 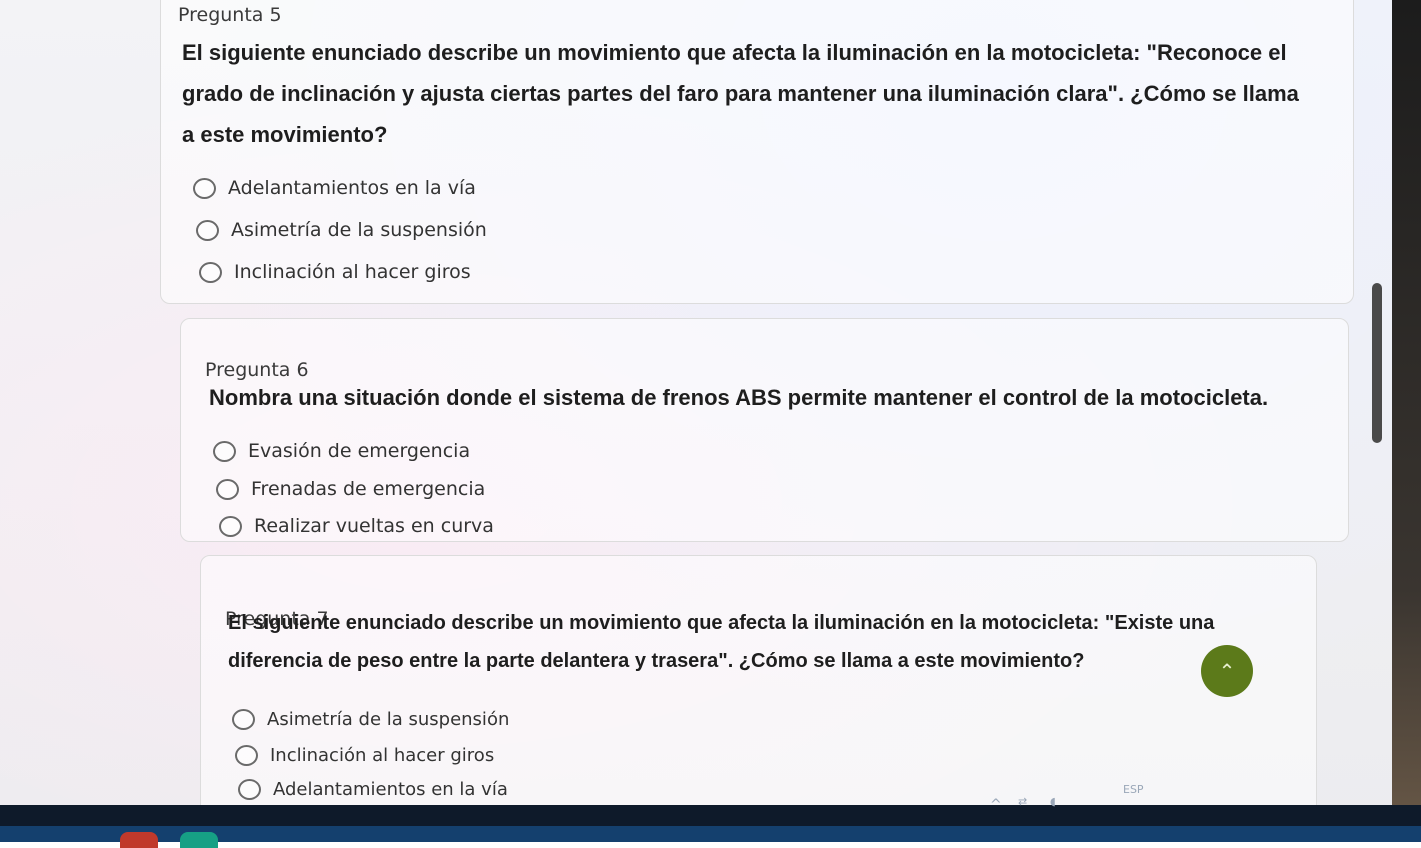 I want to click on scroll-to-top-button: ⌃, so click(x=1227, y=671).